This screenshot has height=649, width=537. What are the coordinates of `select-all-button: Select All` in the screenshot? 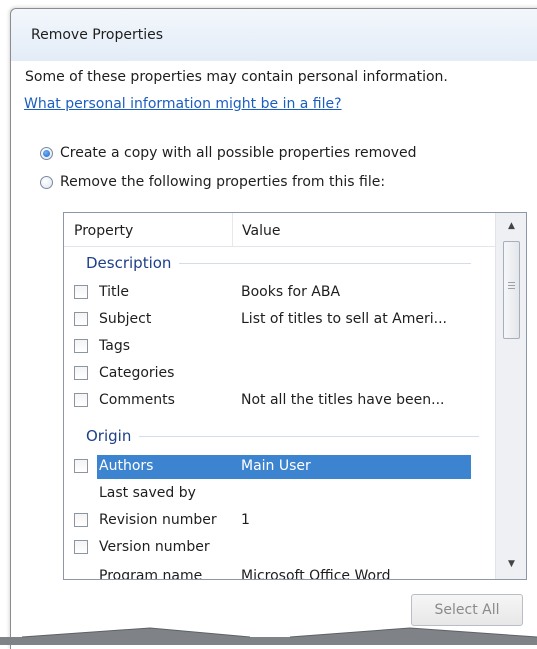 It's located at (467, 610).